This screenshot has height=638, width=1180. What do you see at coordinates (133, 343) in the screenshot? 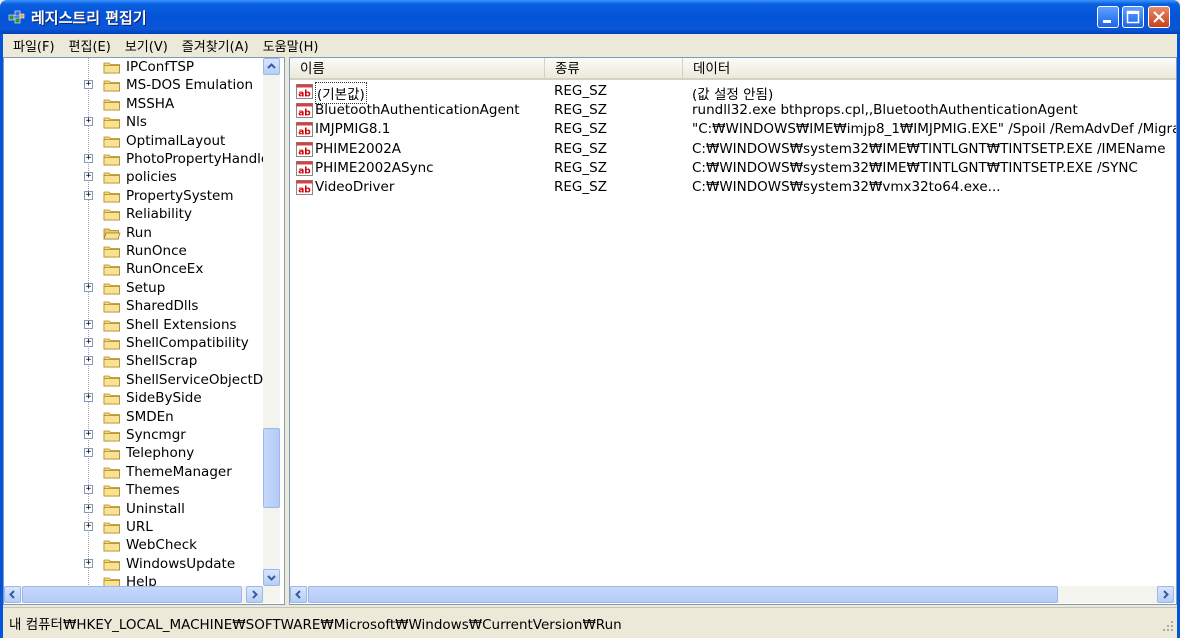
I see `tree-item: + ShellCompatibility` at bounding box center [133, 343].